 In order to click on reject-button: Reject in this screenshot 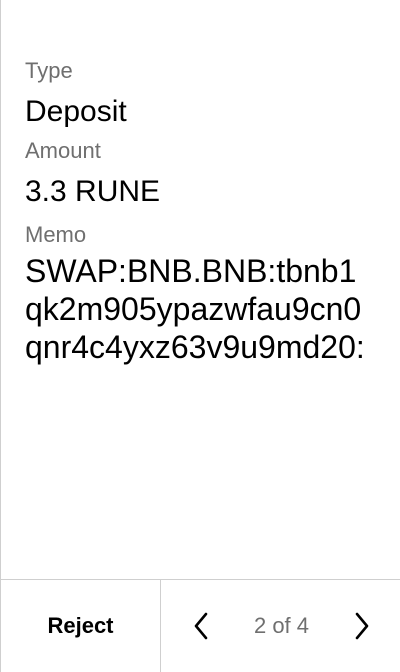, I will do `click(80, 626)`.